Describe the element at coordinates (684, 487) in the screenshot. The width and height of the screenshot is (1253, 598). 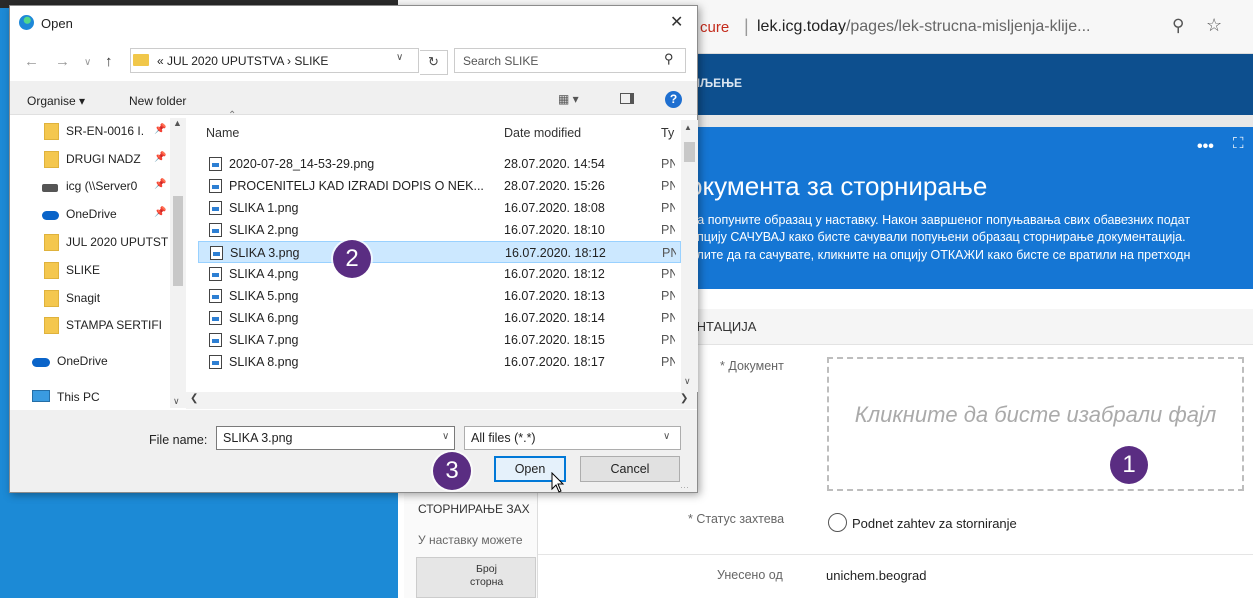
I see `resize-grip-icon: ⋯` at that location.